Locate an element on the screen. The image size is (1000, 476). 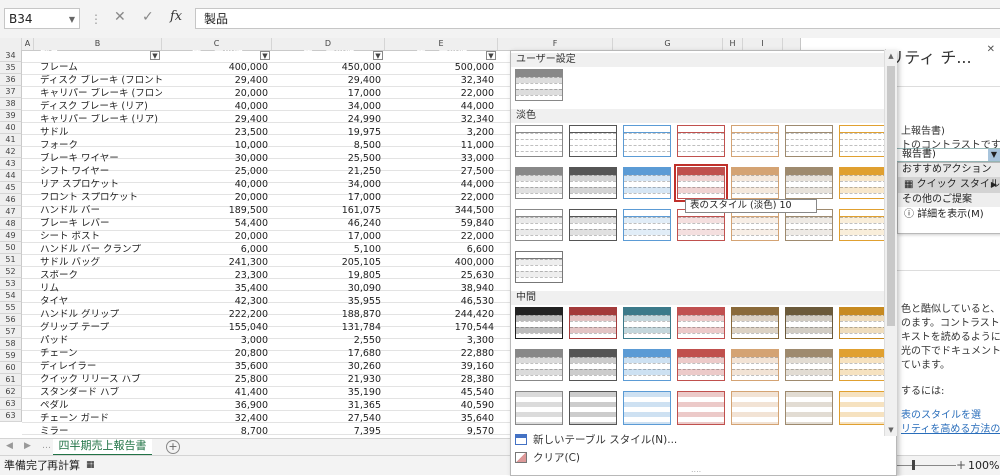
product-cell: キャリパー ブレーキ (フロント) is located at coordinates (98, 94).